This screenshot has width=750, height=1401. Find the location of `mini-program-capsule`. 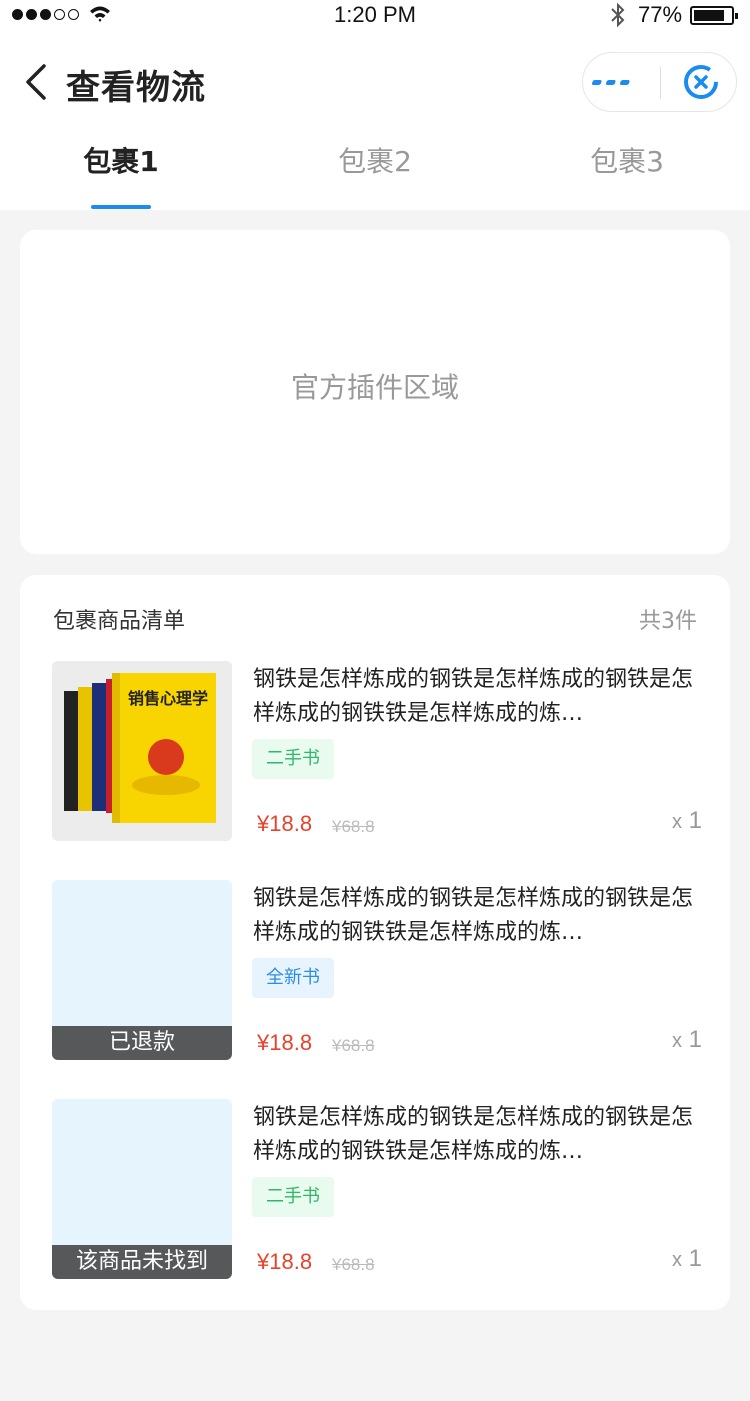

mini-program-capsule is located at coordinates (659, 82).